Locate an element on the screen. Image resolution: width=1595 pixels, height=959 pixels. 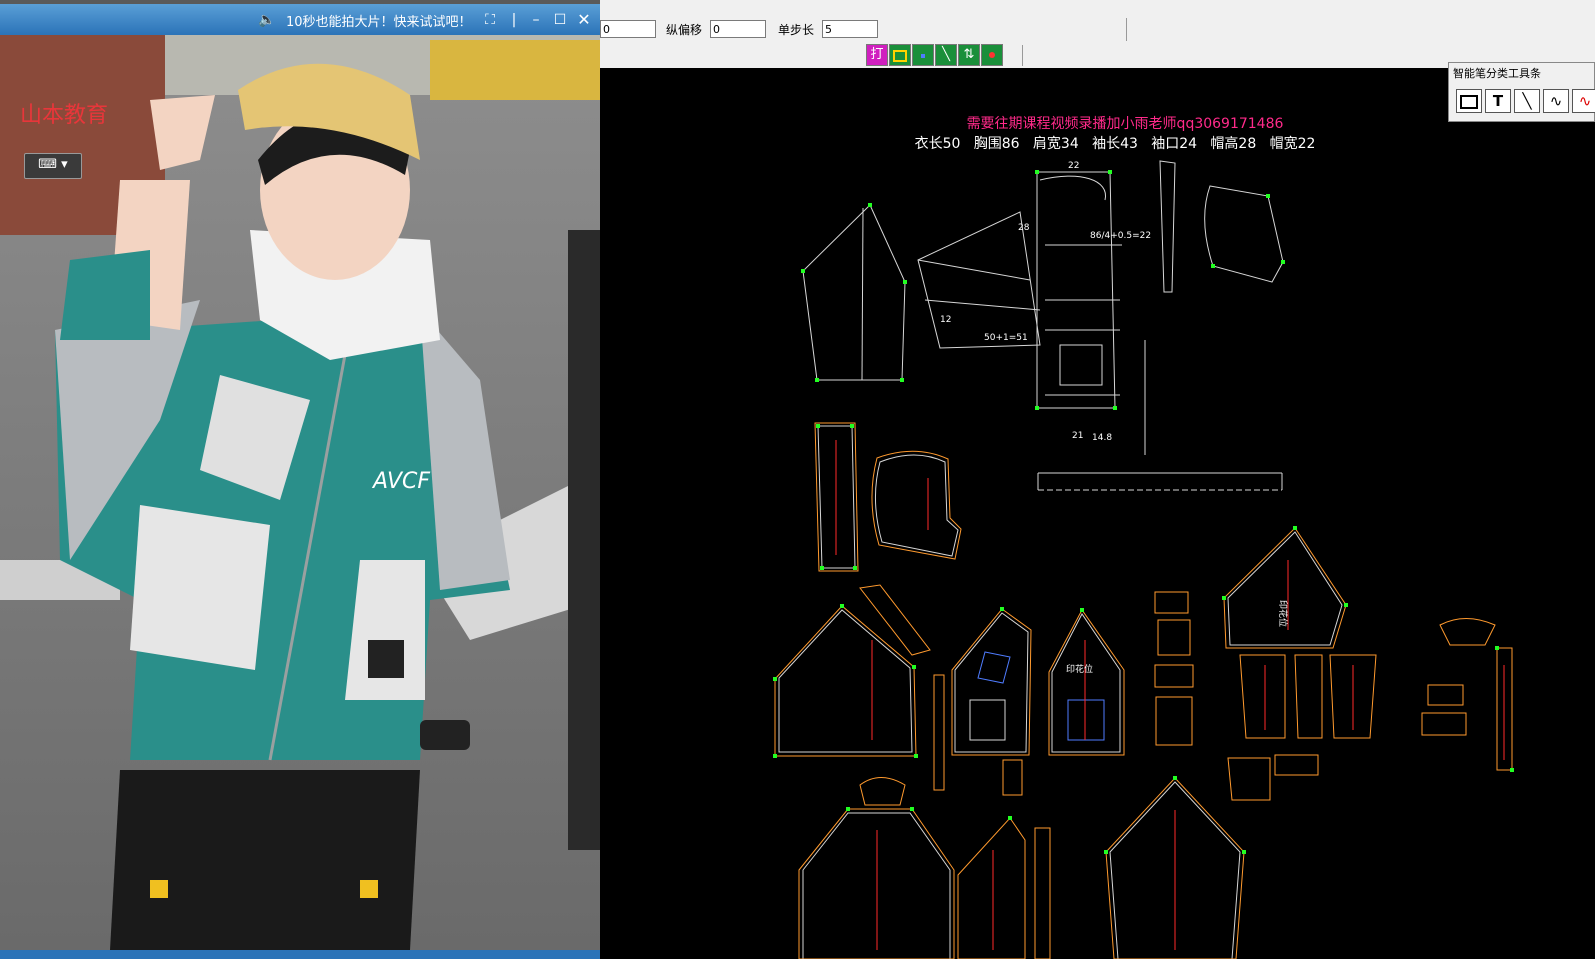
curve-icon: ∿ is located at coordinates (1556, 101).